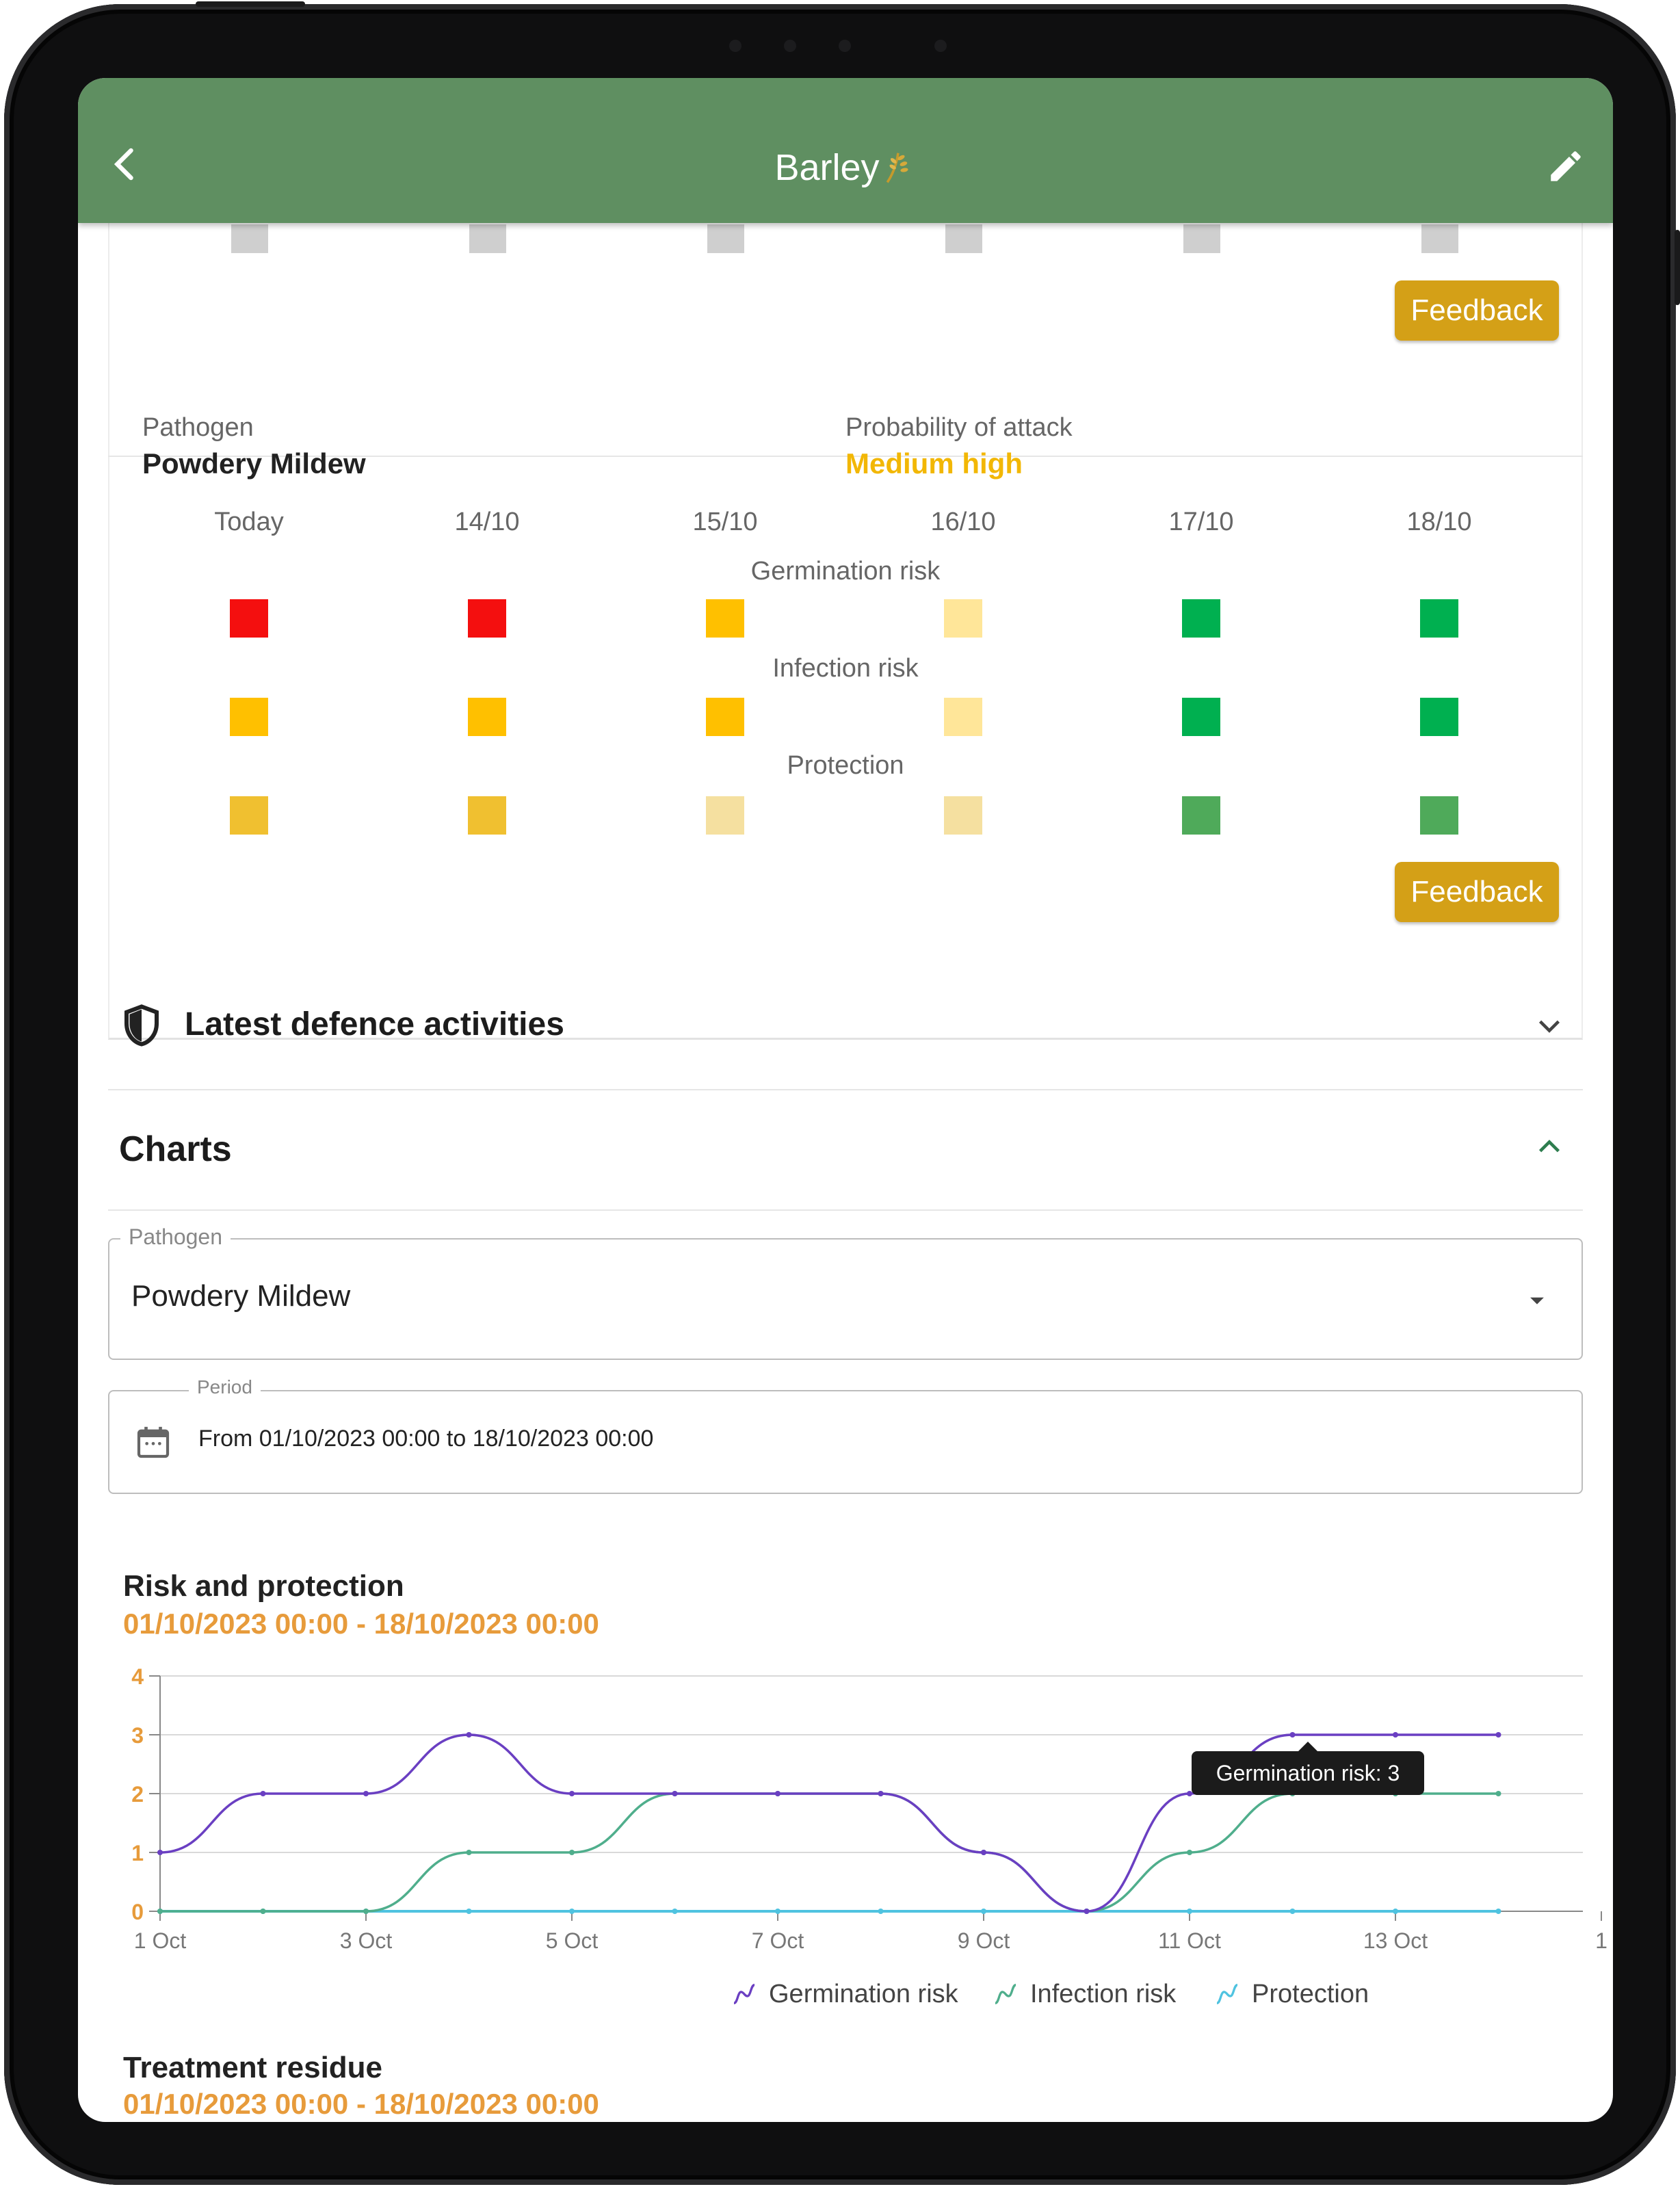  What do you see at coordinates (374, 1025) in the screenshot?
I see `defence-section-title: Latest defence activities` at bounding box center [374, 1025].